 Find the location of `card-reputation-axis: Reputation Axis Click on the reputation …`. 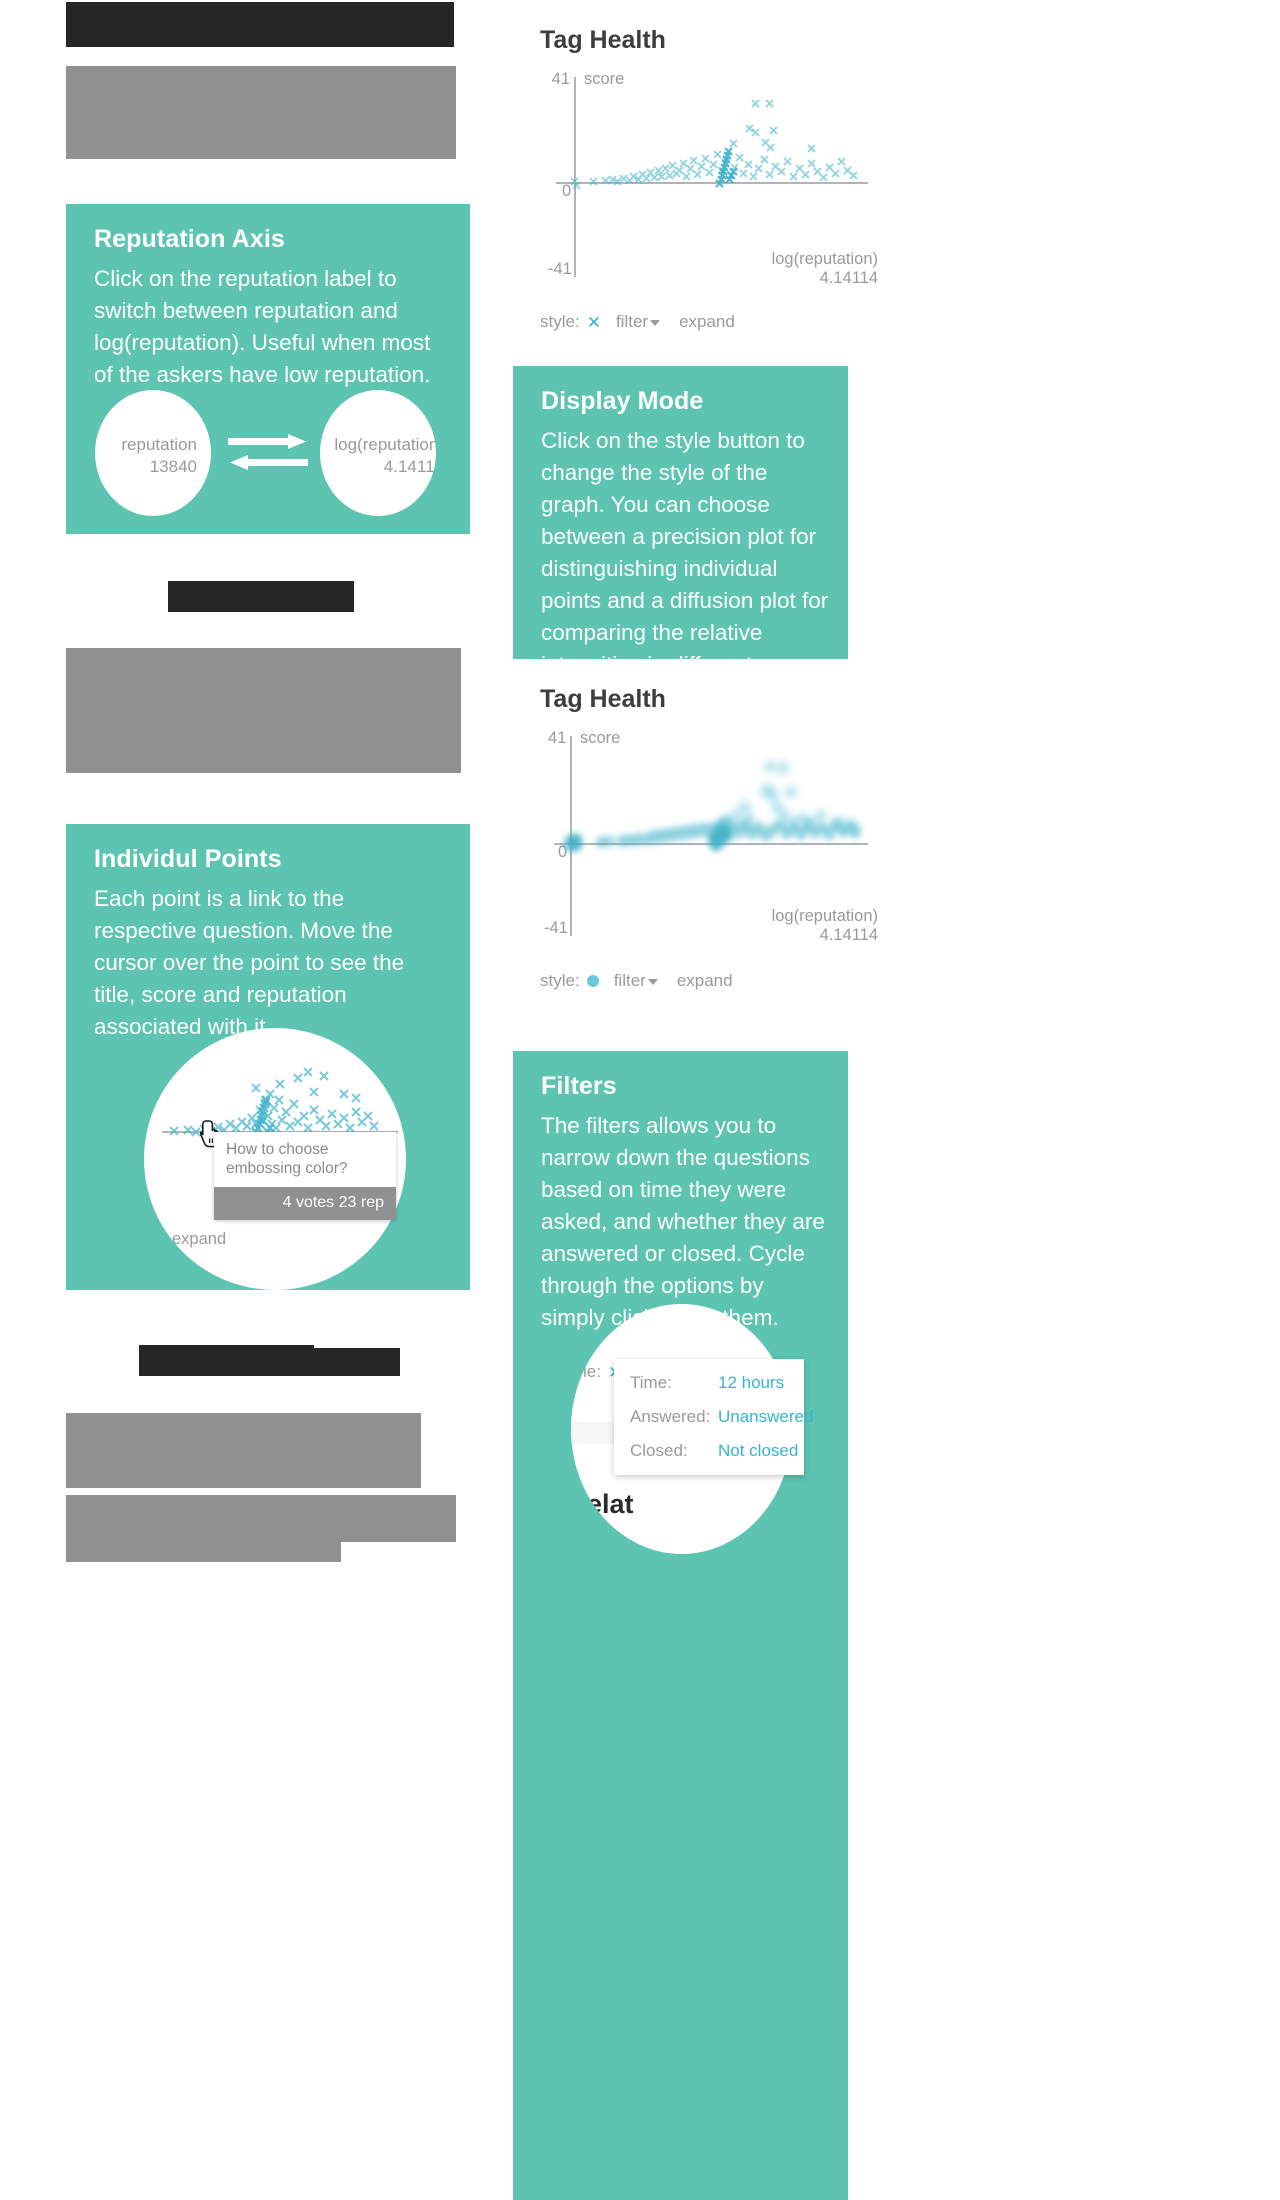

card-reputation-axis: Reputation Axis Click on the reputation … is located at coordinates (268, 369).